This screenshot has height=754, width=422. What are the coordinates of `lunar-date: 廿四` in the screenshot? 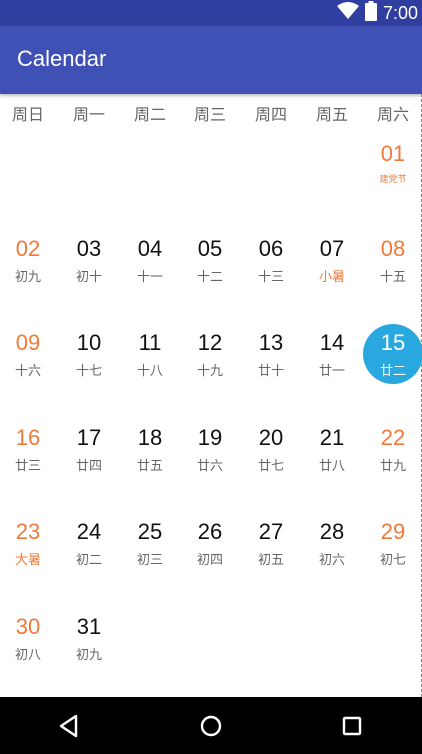 It's located at (88, 466).